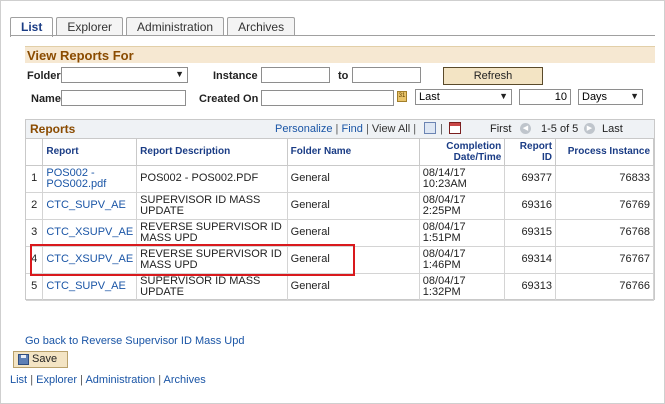  I want to click on completion-datetime: 08/04/17 1:51PM, so click(462, 233).